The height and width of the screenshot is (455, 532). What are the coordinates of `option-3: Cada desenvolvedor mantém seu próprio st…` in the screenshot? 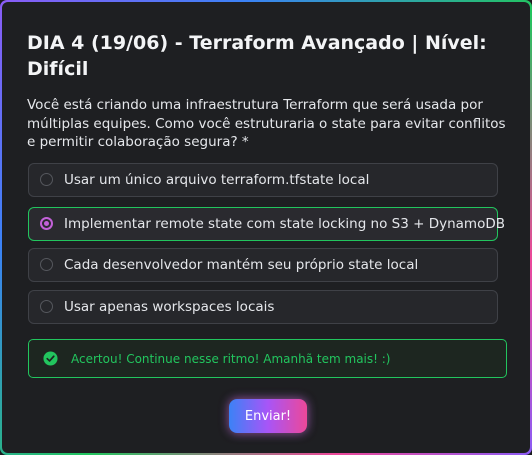 It's located at (263, 265).